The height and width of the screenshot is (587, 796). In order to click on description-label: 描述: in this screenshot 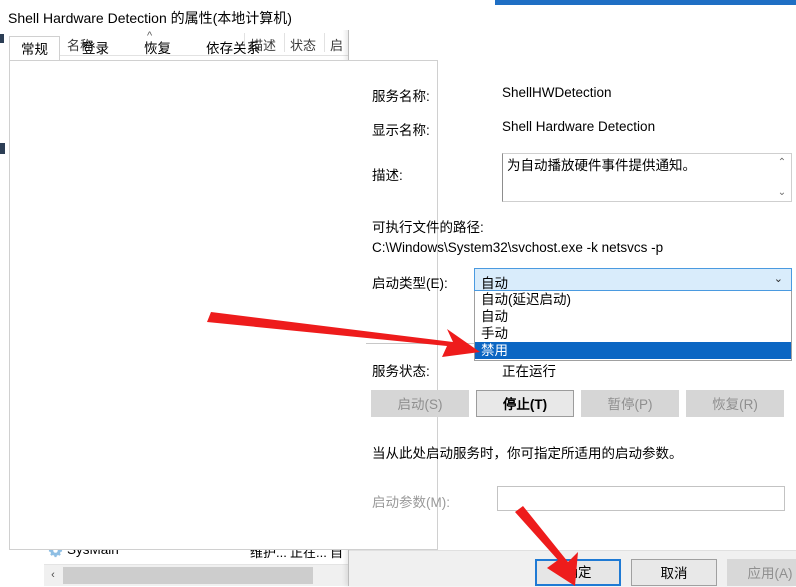, I will do `click(387, 175)`.